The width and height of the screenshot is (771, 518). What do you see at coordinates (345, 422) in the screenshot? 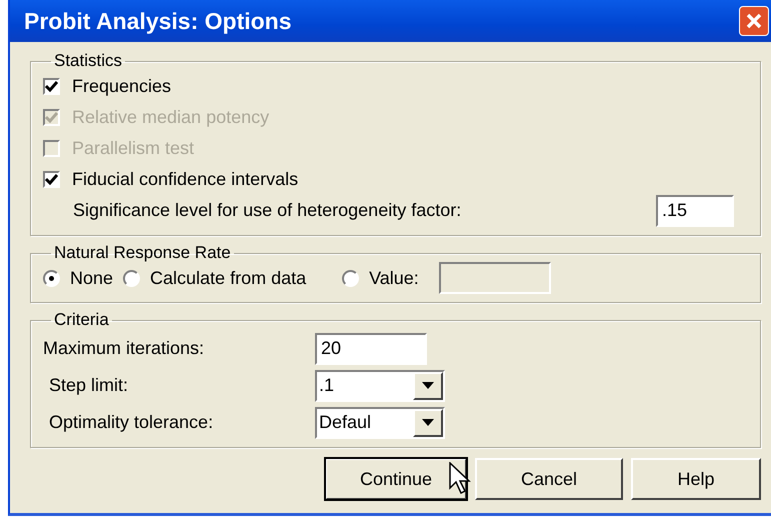
I see `dropdown-value: Defaul` at bounding box center [345, 422].